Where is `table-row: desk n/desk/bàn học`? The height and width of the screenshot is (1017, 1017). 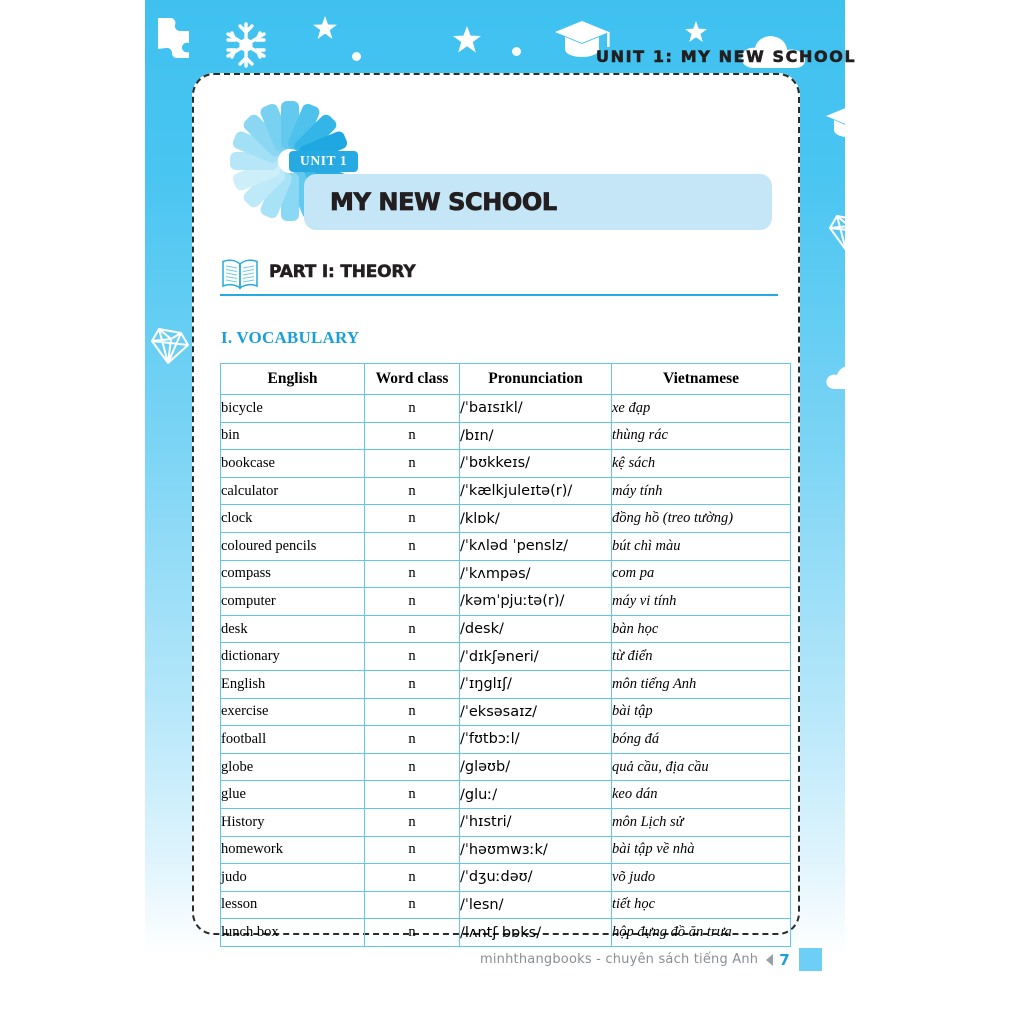 table-row: desk n/desk/bàn học is located at coordinates (505, 629).